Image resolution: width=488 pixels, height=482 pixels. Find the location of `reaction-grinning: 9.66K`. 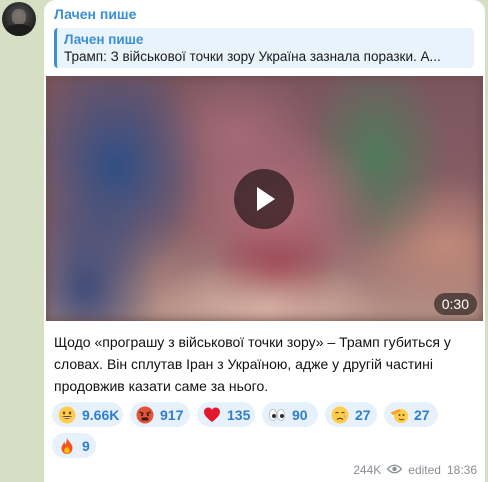

reaction-grinning: 9.66K is located at coordinates (87, 414).